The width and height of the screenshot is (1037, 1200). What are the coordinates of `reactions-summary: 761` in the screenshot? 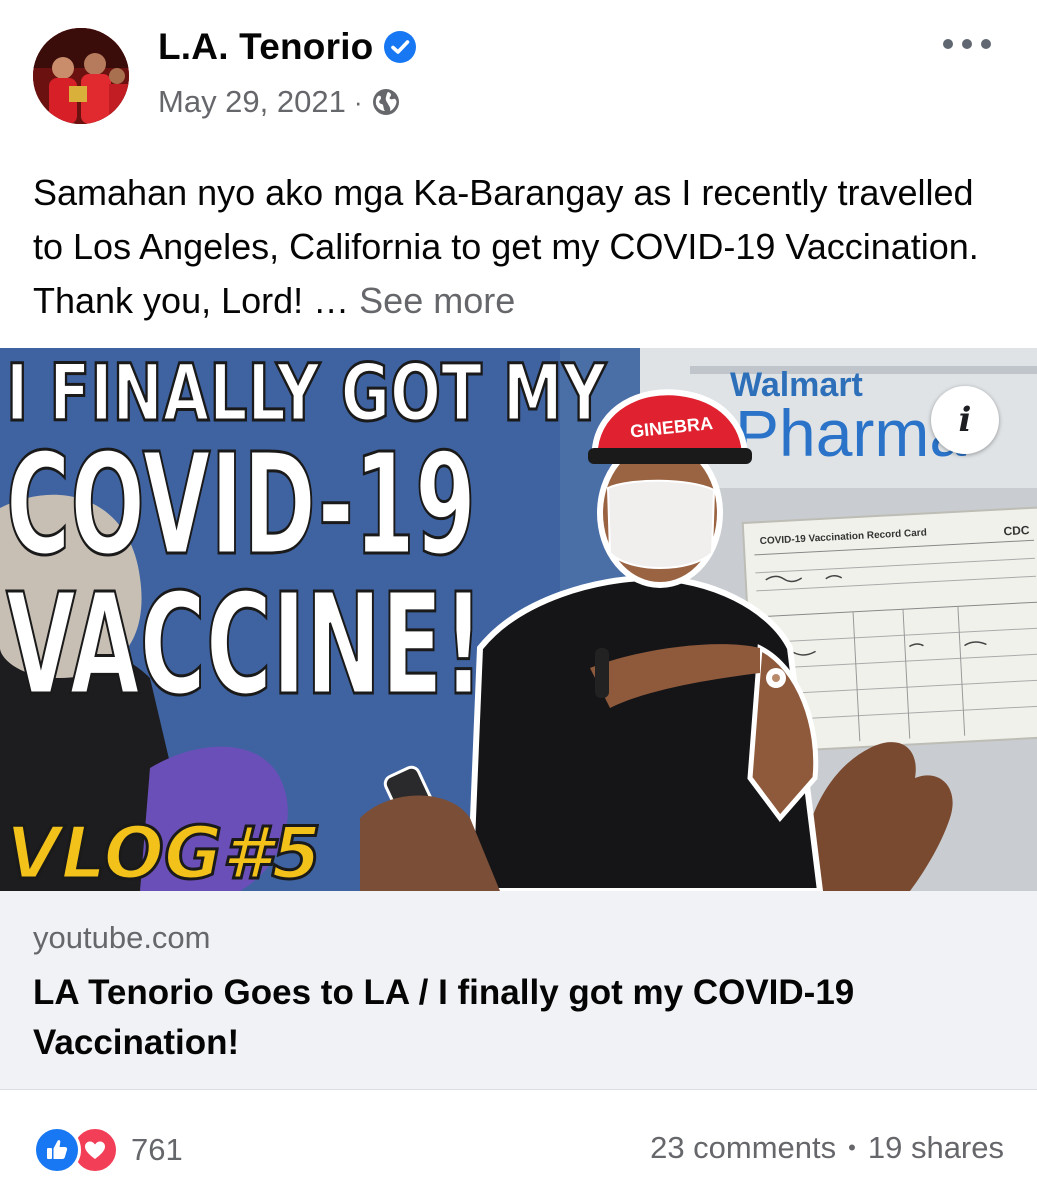 It's located at (108, 1150).